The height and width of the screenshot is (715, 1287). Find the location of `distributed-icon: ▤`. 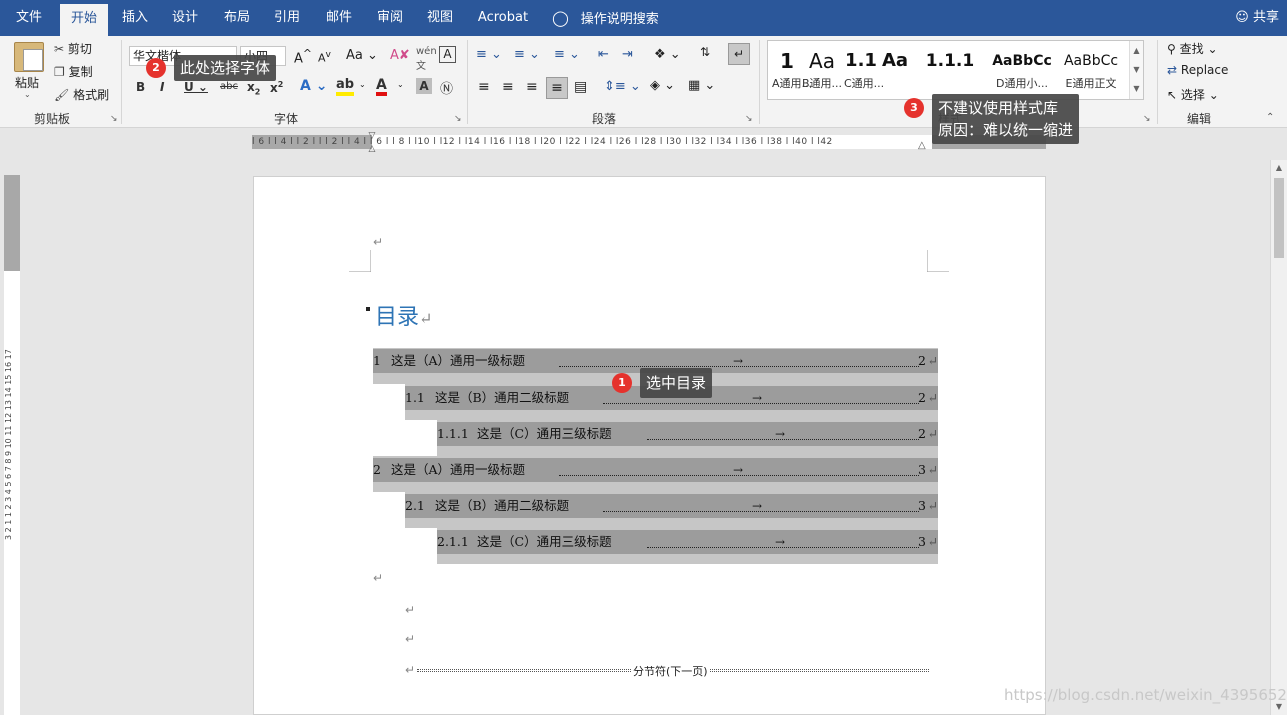

distributed-icon: ▤ is located at coordinates (580, 87).